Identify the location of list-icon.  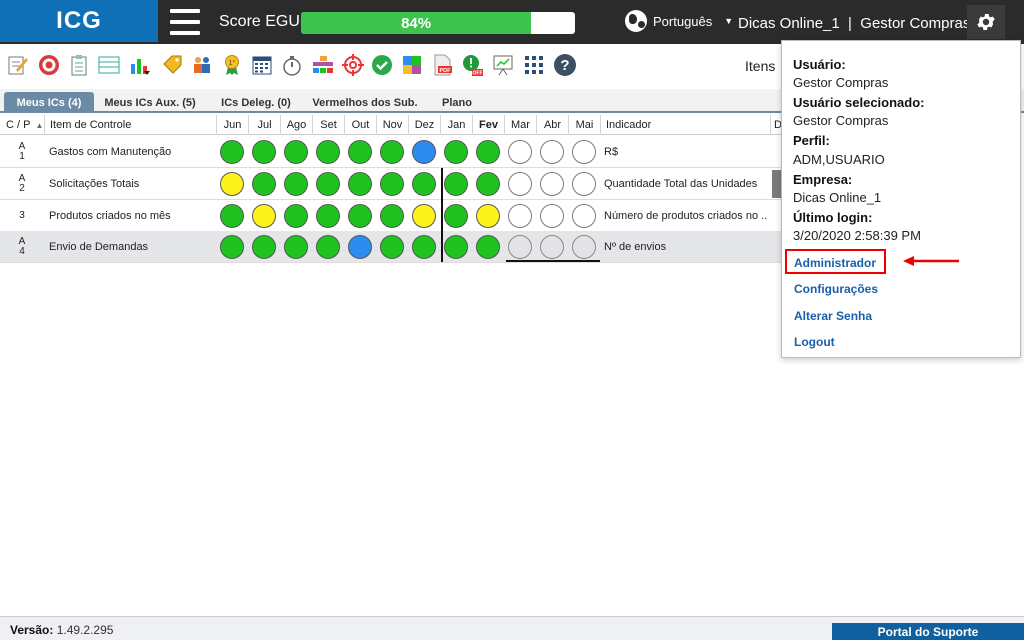
(109, 65).